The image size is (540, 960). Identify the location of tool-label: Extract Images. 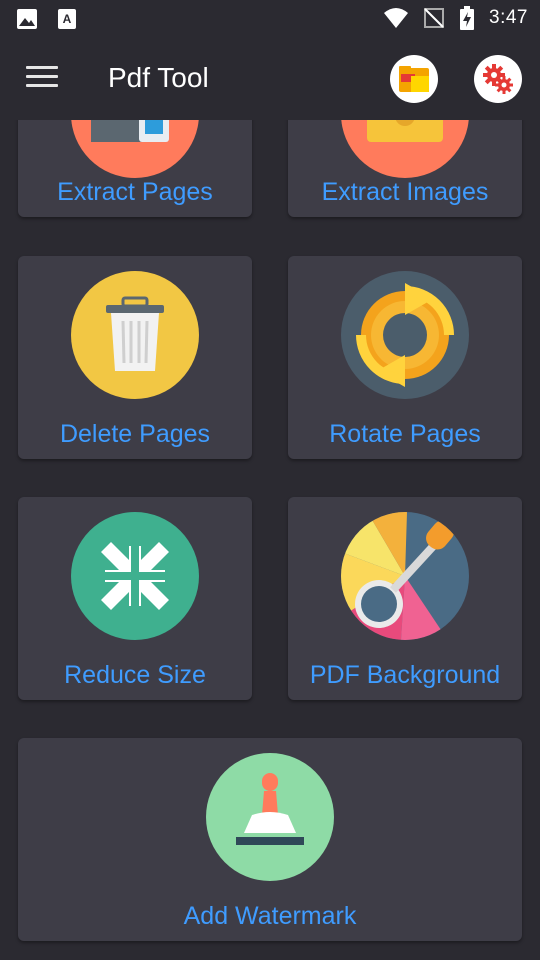
(405, 192).